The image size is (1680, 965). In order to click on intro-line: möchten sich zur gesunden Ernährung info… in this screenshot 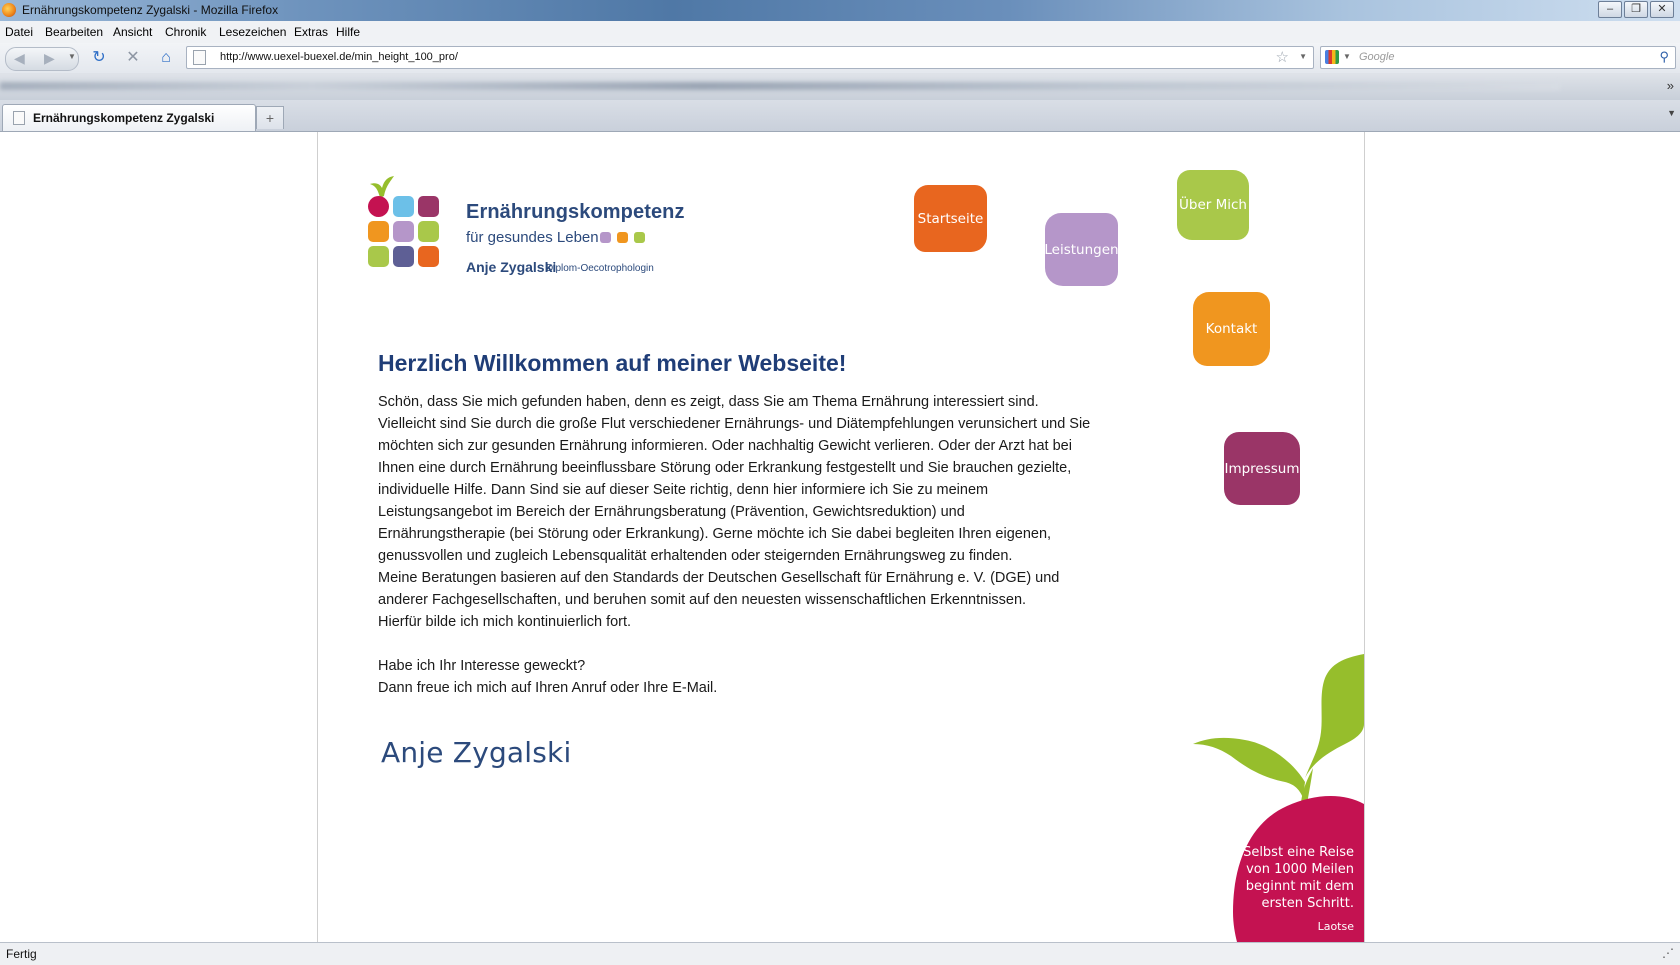, I will do `click(725, 446)`.